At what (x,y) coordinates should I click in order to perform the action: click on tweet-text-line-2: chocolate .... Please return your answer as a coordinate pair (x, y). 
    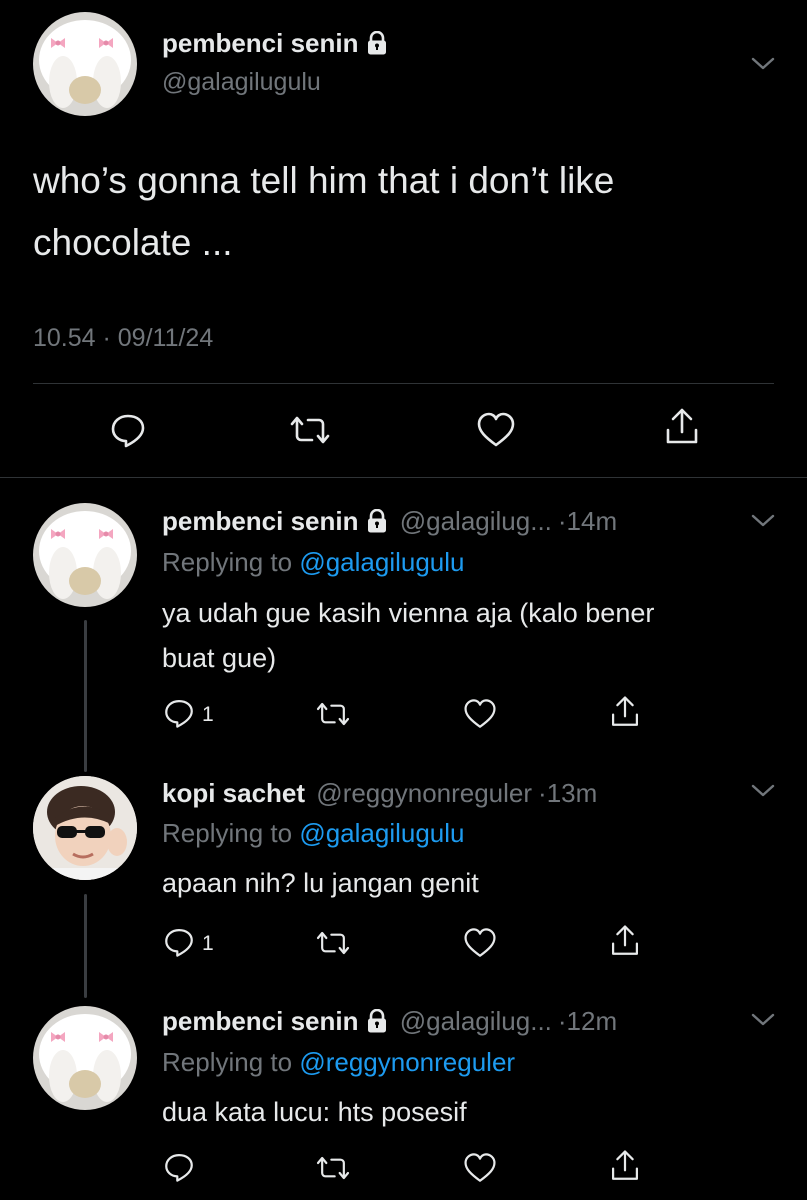
    Looking at the image, I should click on (133, 242).